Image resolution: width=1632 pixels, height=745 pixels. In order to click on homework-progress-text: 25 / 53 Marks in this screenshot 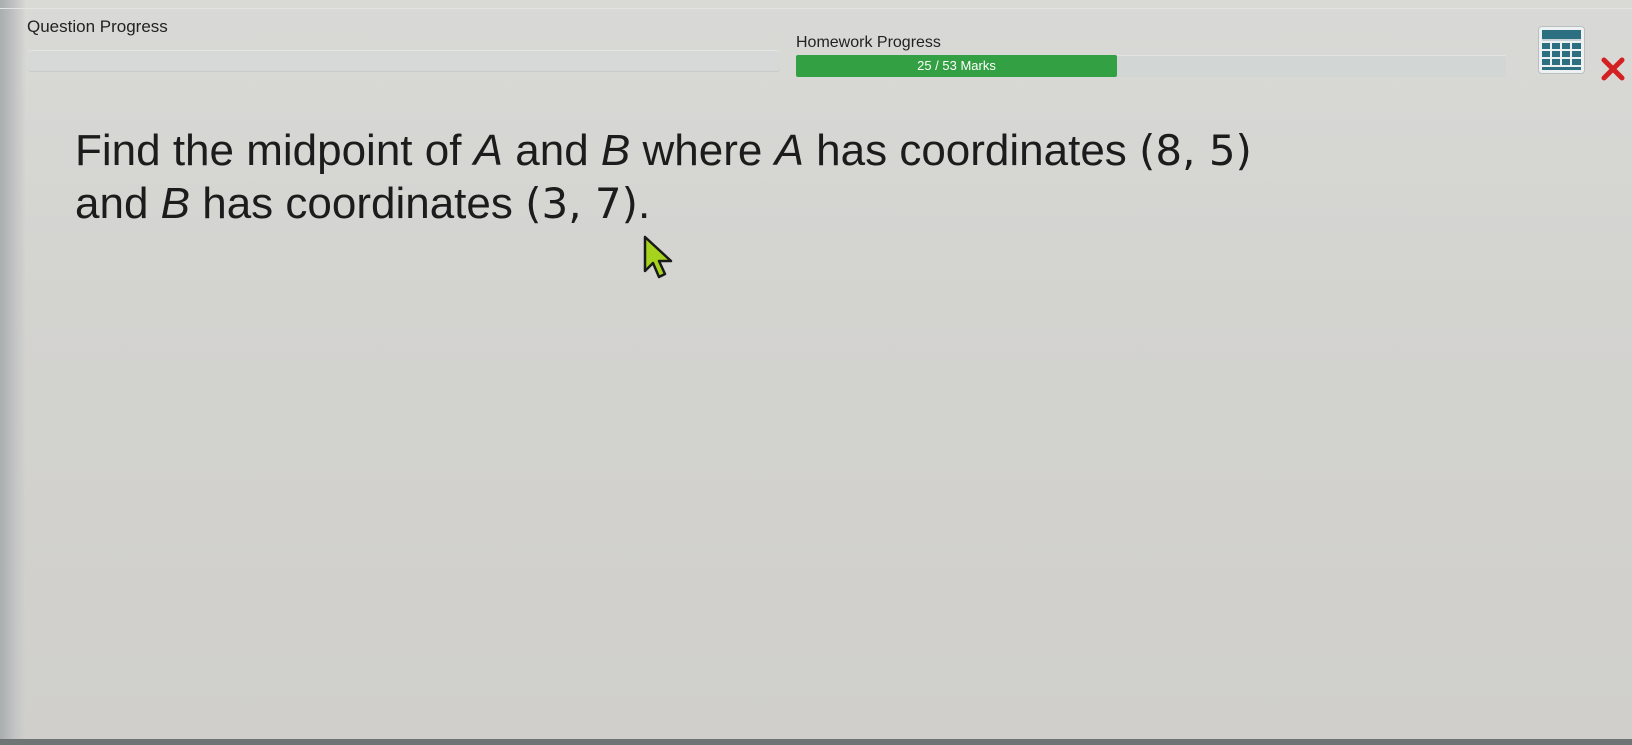, I will do `click(956, 65)`.